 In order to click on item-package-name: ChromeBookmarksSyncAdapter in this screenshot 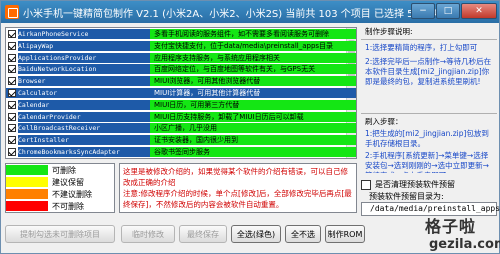, I will do `click(84, 152)`.